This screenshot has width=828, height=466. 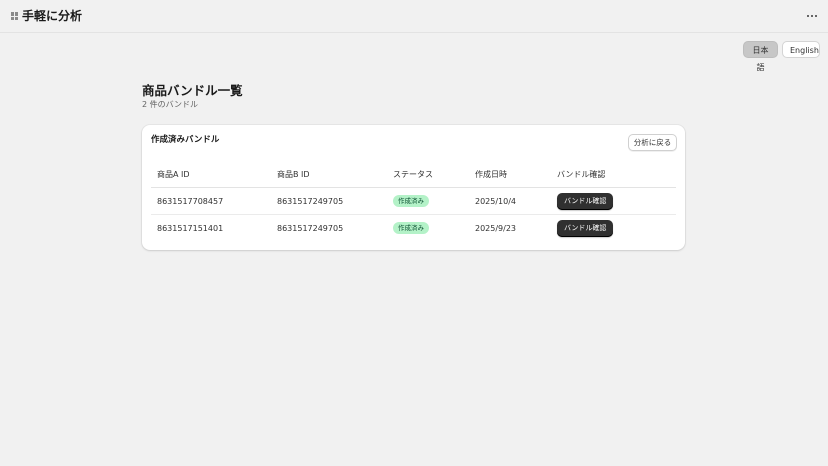 I want to click on page-subtitle: 2 件のバンドル, so click(x=170, y=104).